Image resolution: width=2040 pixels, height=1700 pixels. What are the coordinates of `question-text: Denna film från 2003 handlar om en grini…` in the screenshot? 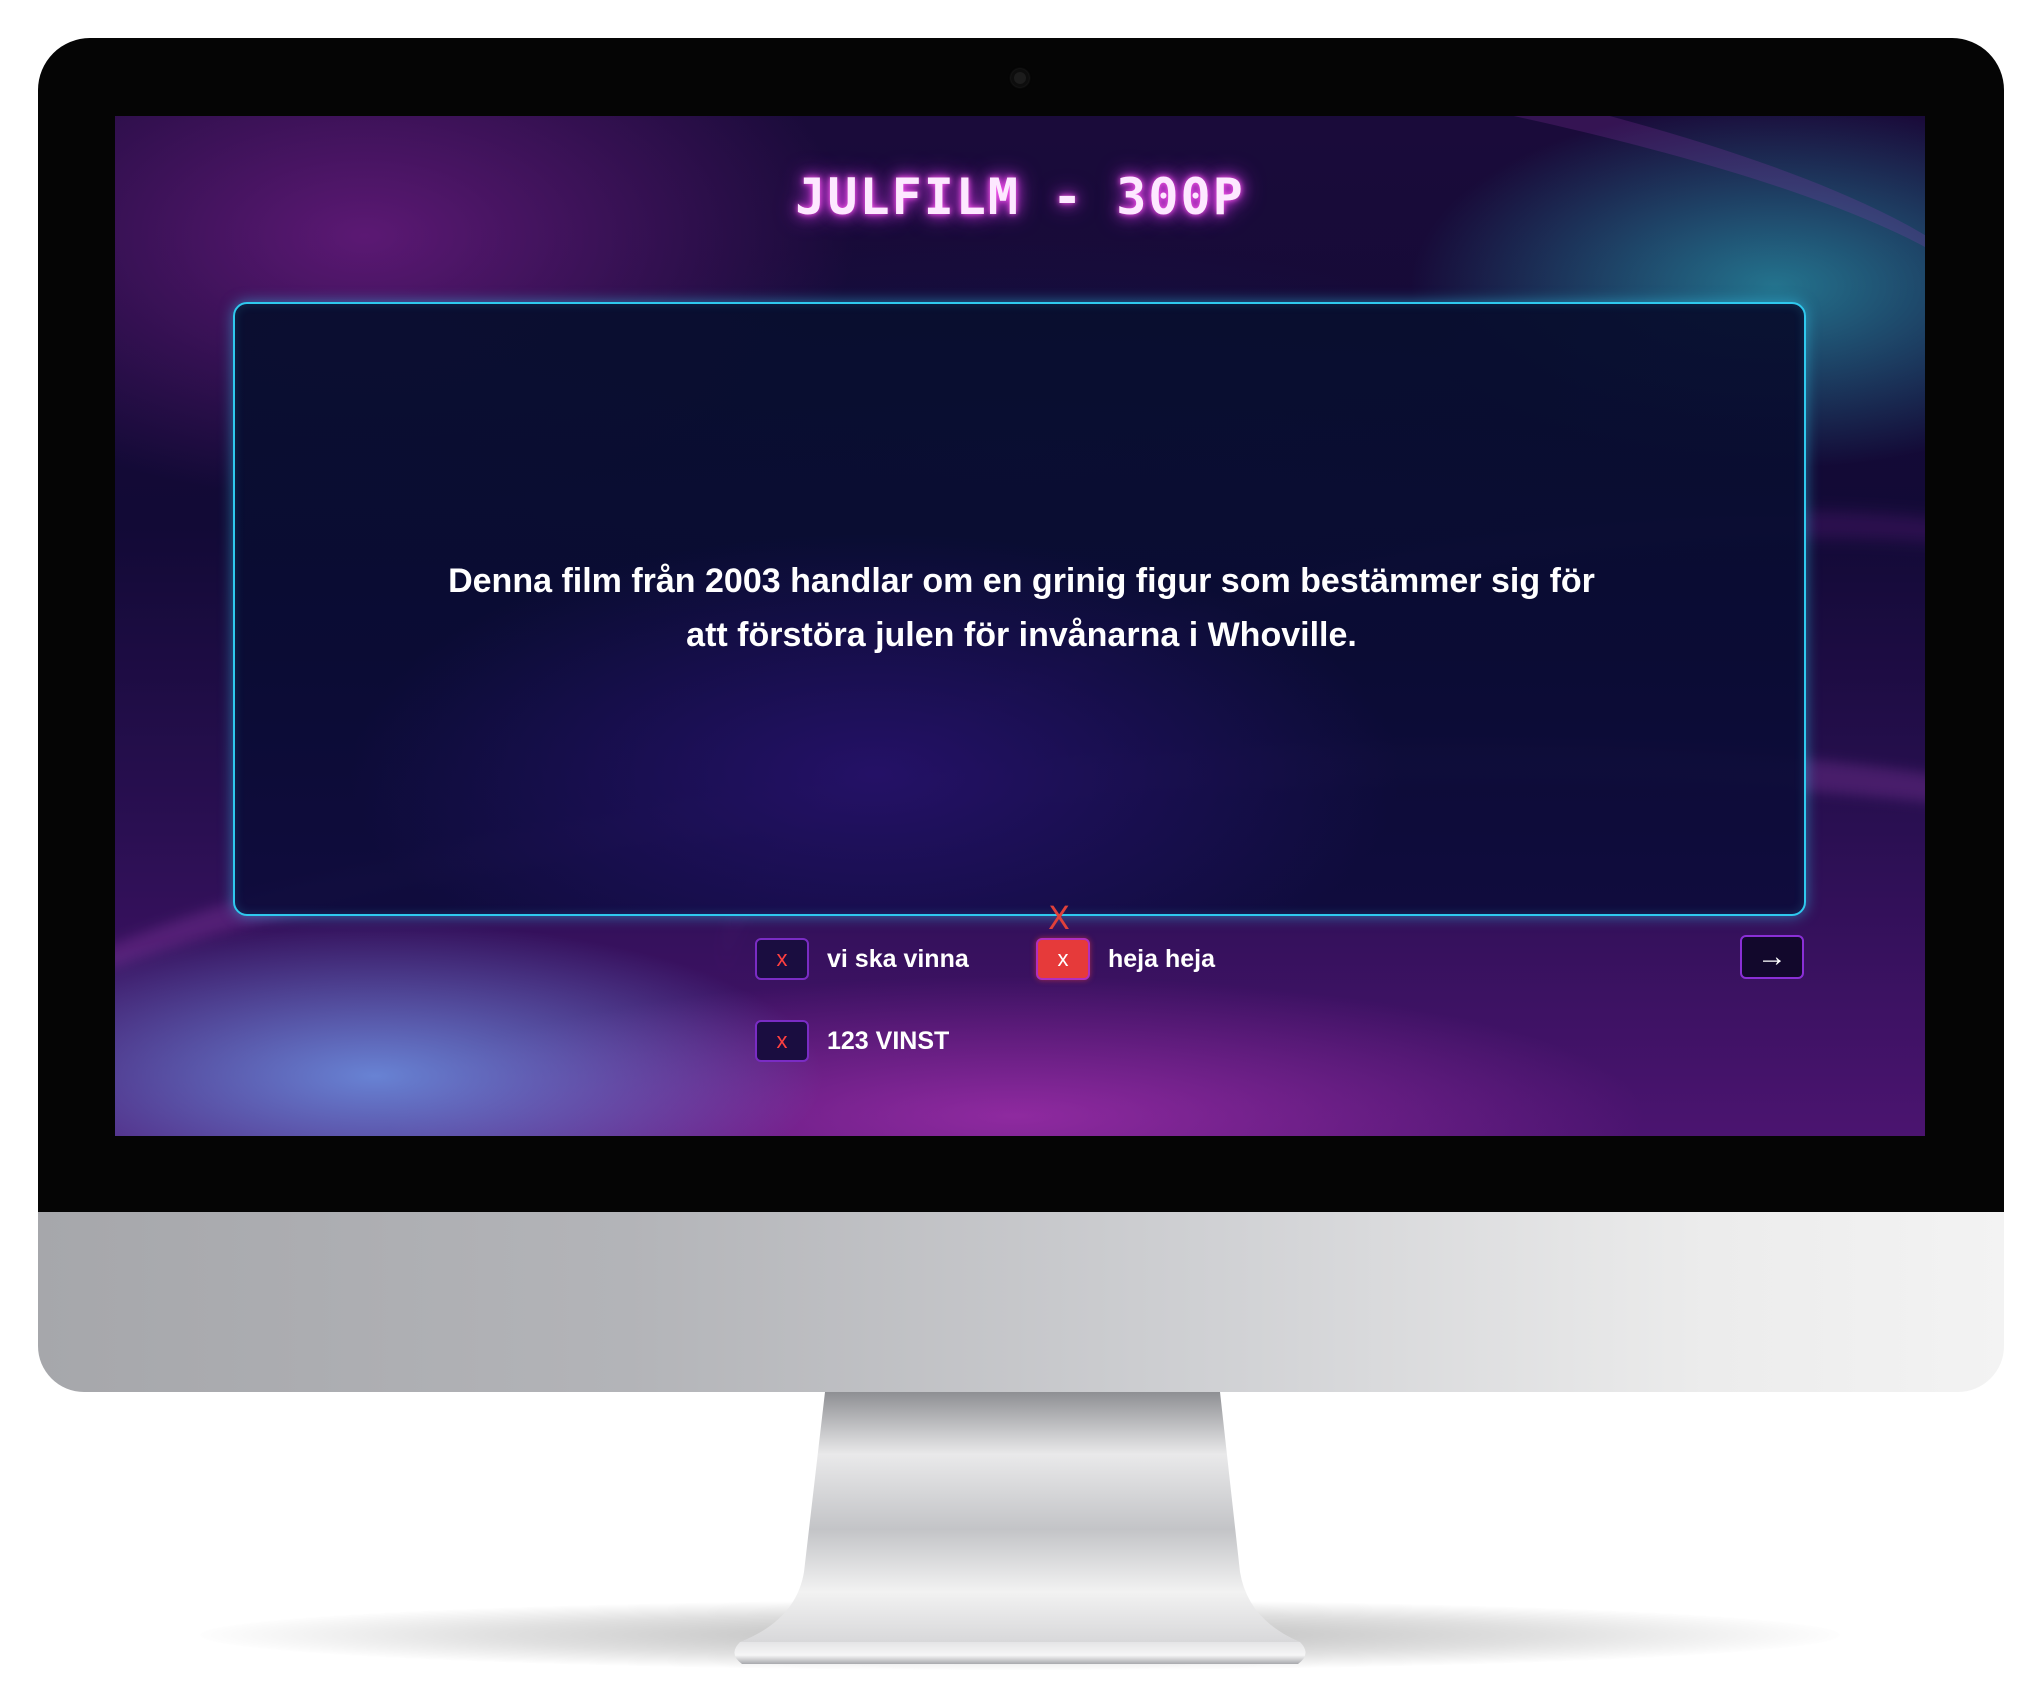 It's located at (1021, 608).